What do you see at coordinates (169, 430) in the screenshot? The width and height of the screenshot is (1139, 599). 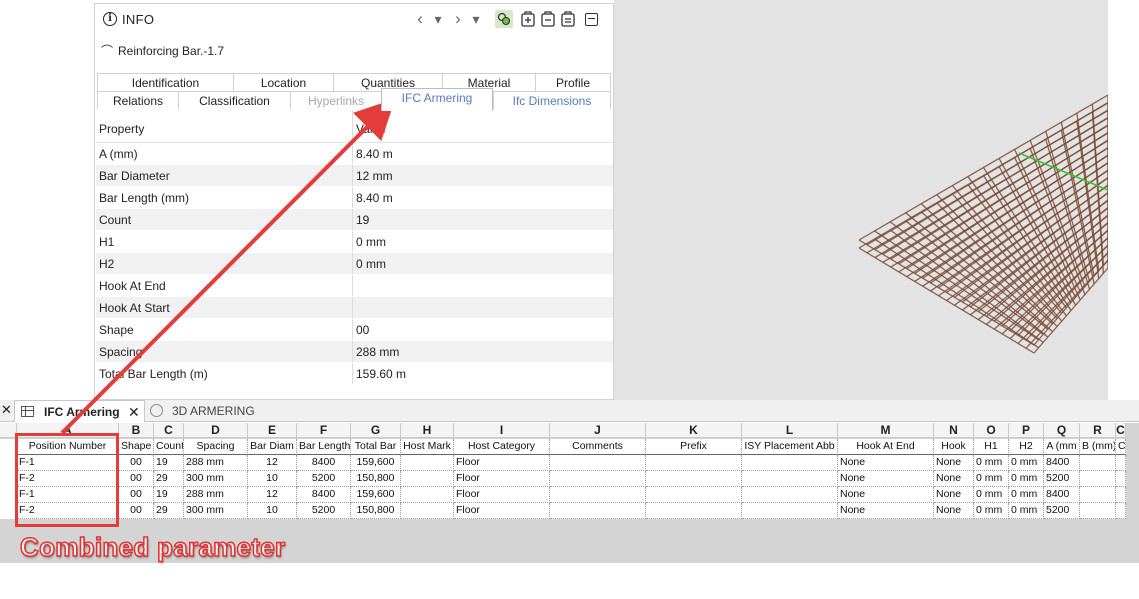 I see `column-letter-header: C` at bounding box center [169, 430].